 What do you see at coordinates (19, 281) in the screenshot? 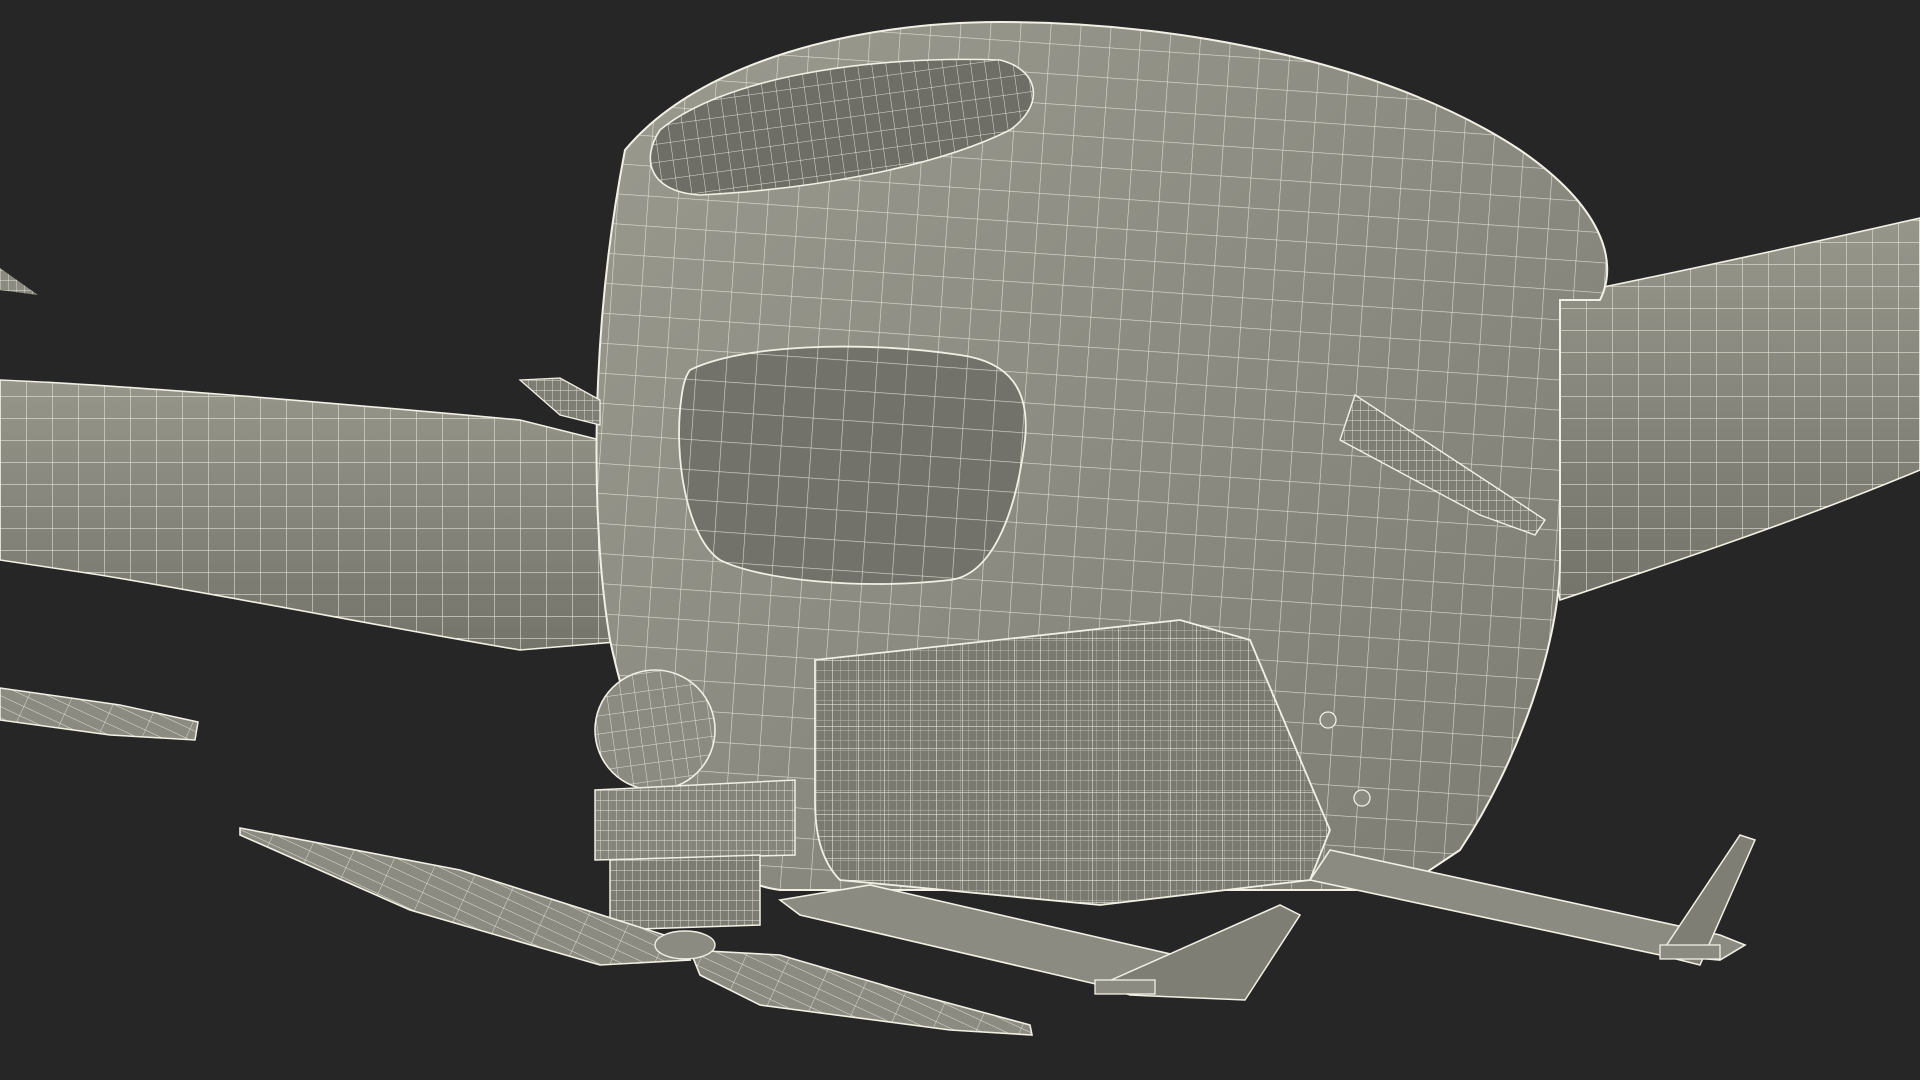
I see `propeller-tip-top-left` at bounding box center [19, 281].